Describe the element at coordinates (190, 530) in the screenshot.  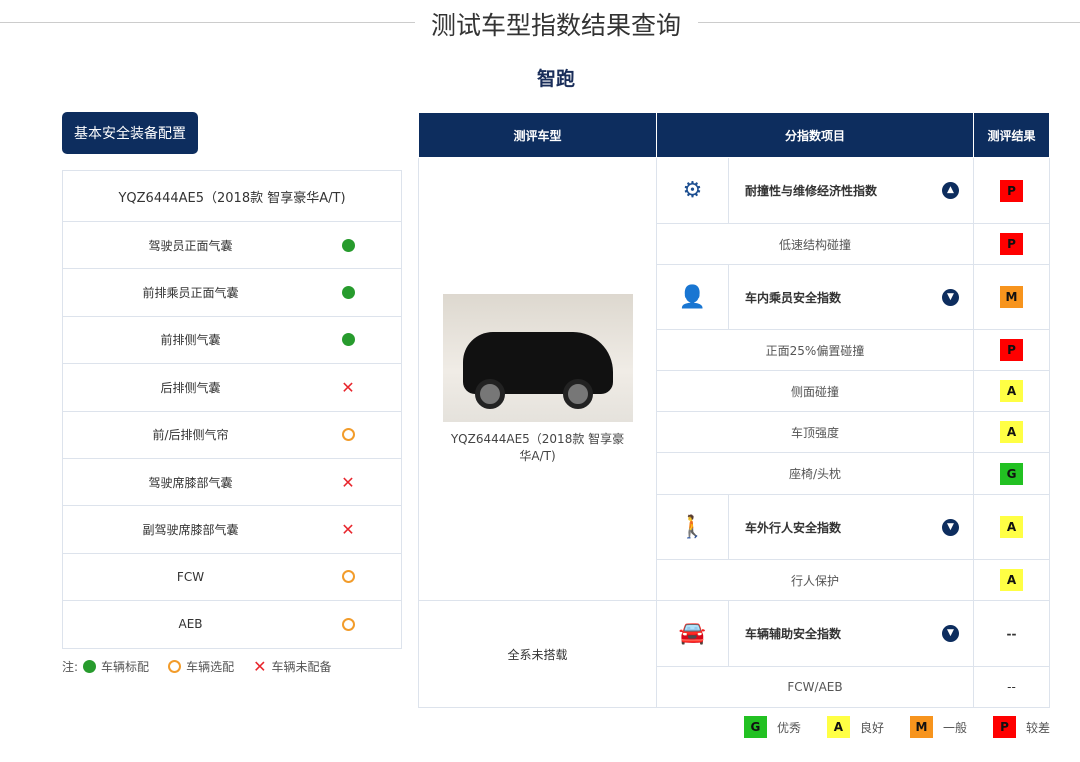
I see `equipment-label: 副驾驶席膝部气囊` at that location.